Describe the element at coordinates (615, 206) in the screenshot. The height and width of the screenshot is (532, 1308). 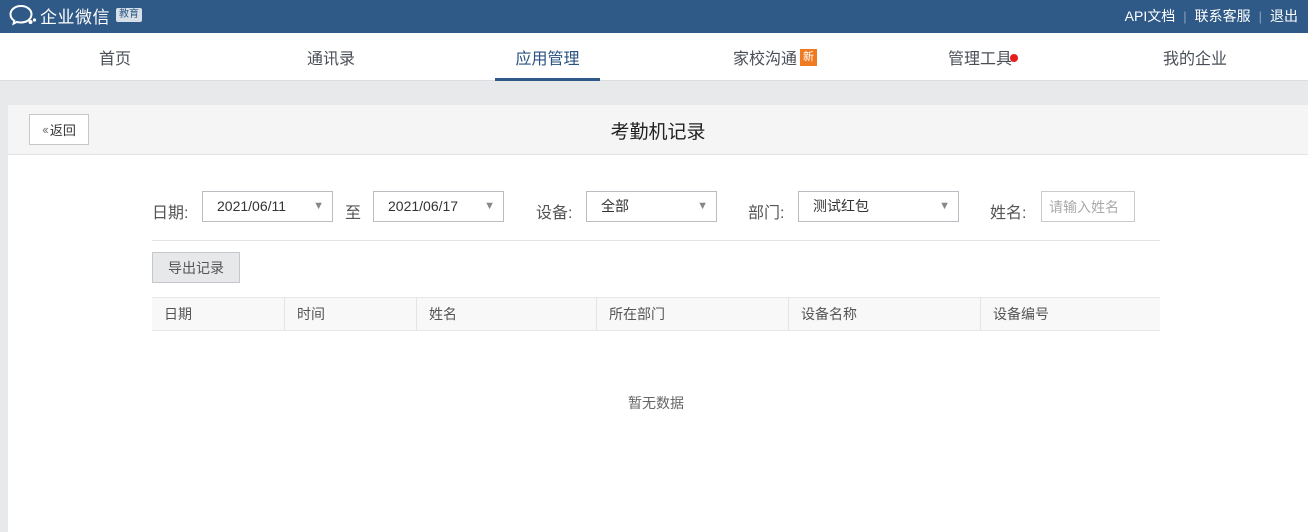
I see `device-value: 全部` at that location.